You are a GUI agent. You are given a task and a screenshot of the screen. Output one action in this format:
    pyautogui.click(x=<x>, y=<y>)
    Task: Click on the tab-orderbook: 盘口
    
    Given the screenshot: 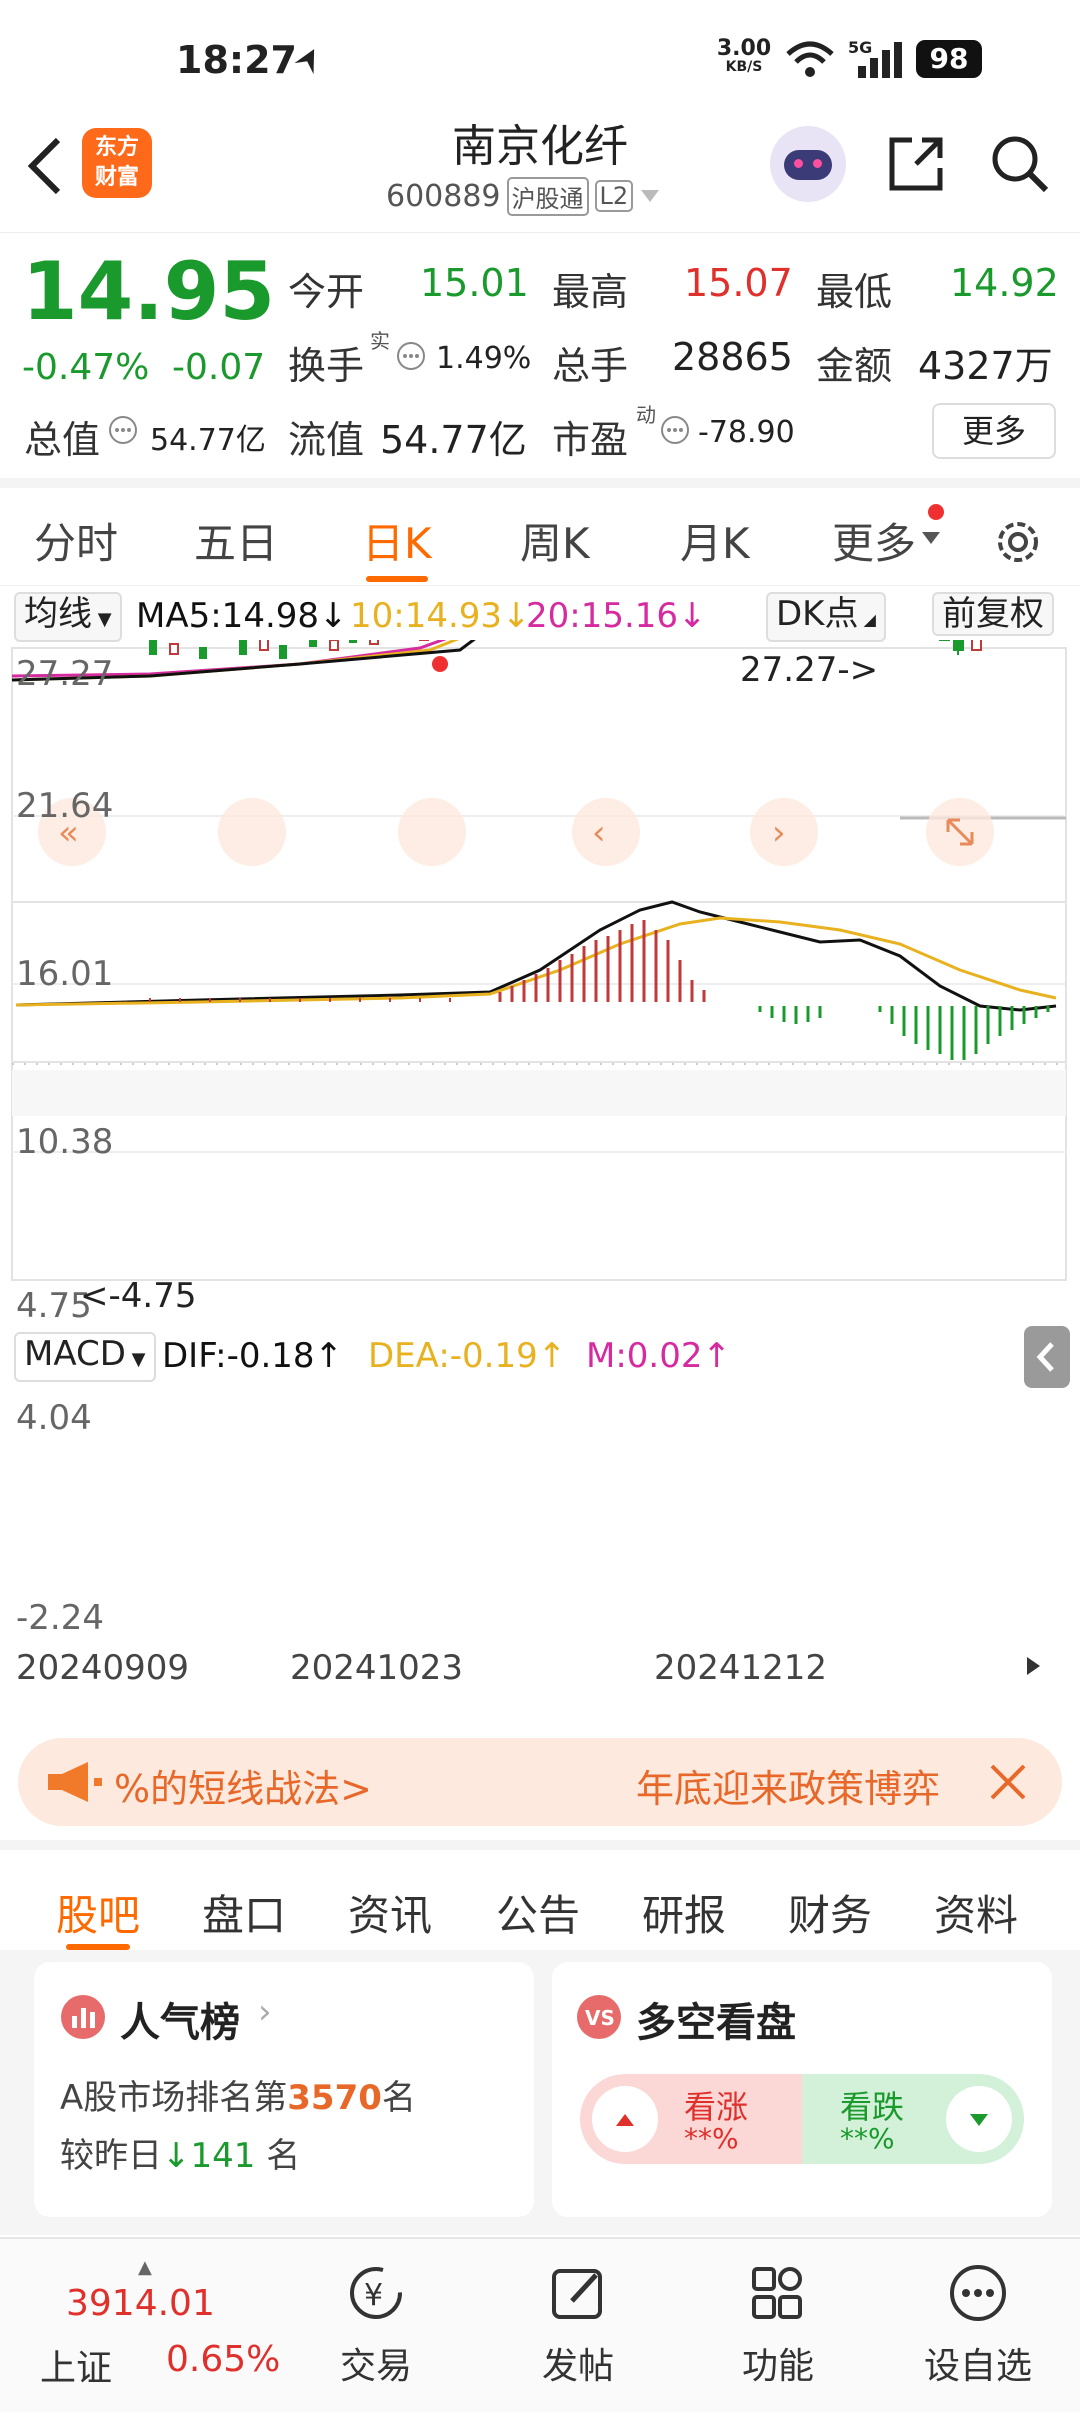 What is the action you would take?
    pyautogui.click(x=244, y=1912)
    